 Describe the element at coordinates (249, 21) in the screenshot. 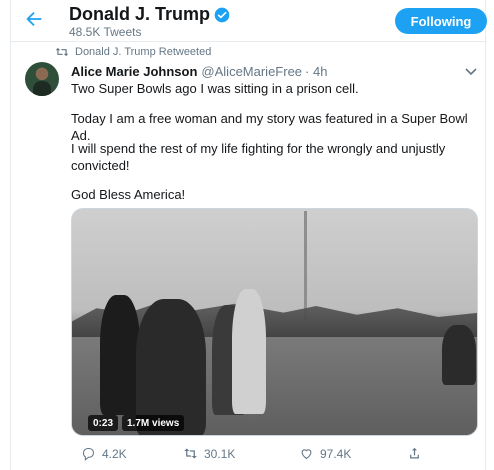

I see `profile-header: Donald J. Trump 48.5K Tweets Following` at that location.